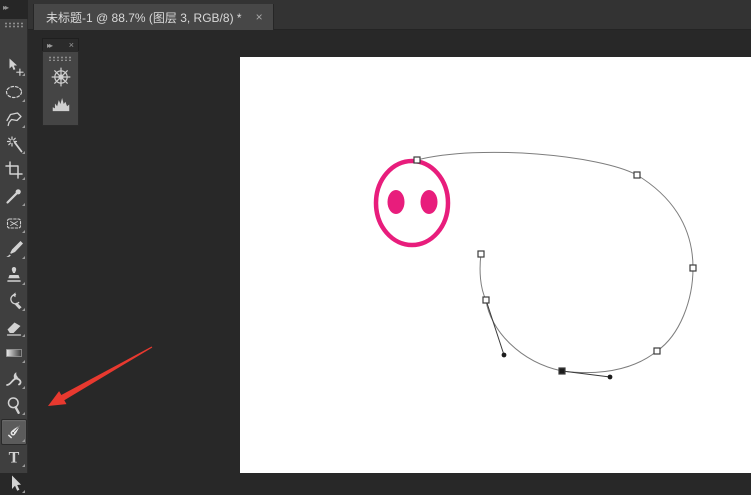 The height and width of the screenshot is (495, 751). I want to click on crop-tool, so click(14, 170).